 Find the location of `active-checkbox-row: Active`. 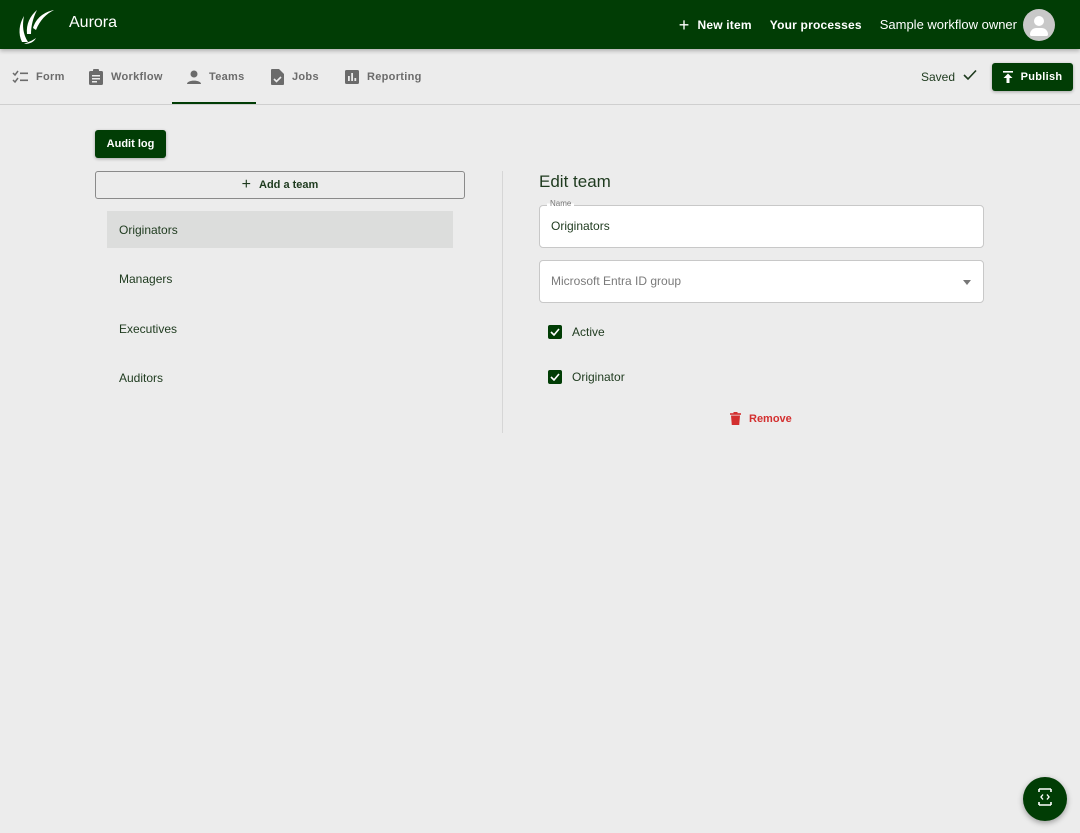

active-checkbox-row: Active is located at coordinates (576, 332).